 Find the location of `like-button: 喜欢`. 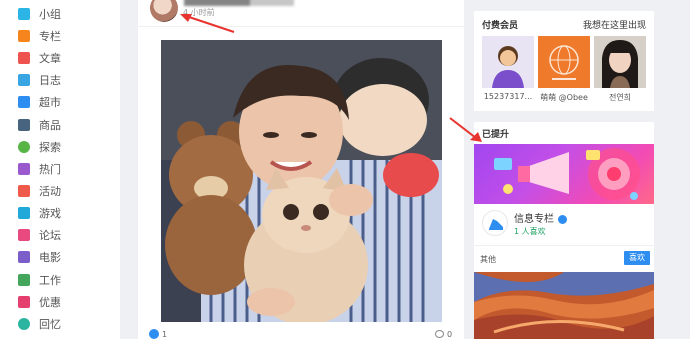

like-button: 喜欢 is located at coordinates (637, 258).